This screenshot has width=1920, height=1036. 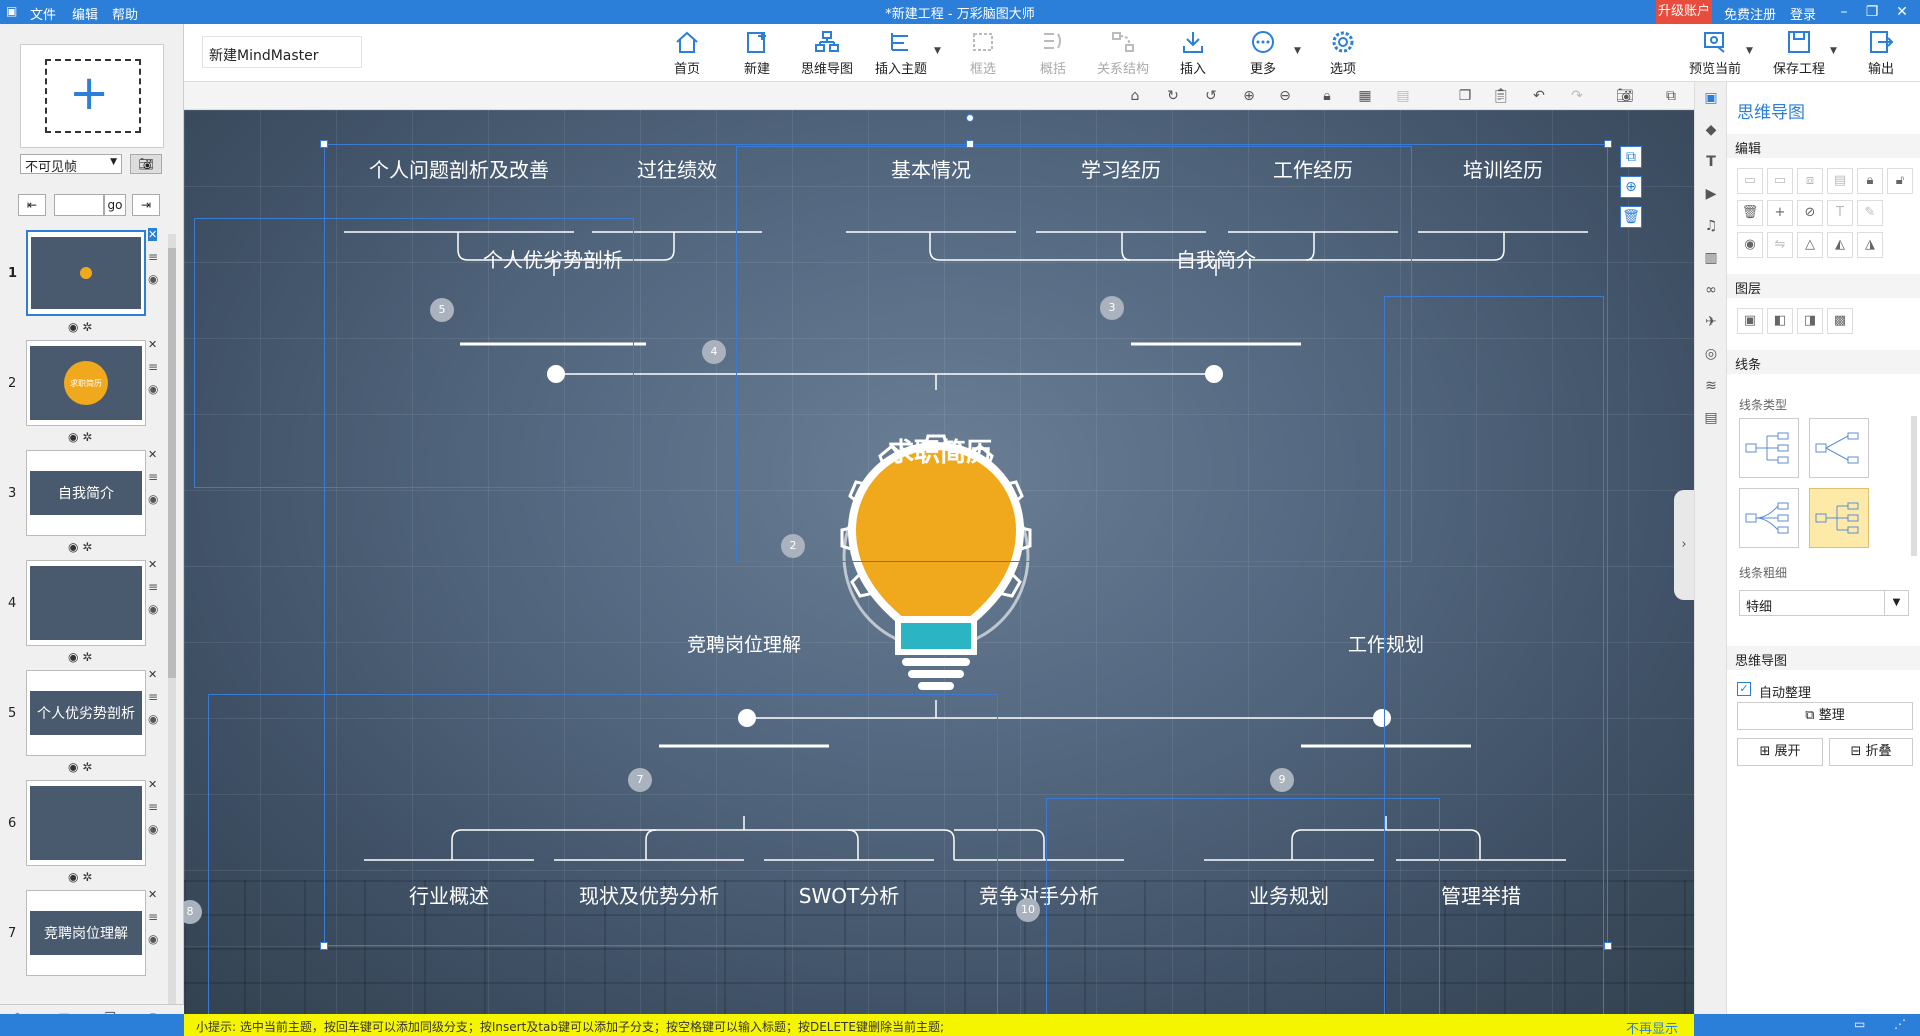 I want to click on add-icon: +, so click(x=1780, y=213).